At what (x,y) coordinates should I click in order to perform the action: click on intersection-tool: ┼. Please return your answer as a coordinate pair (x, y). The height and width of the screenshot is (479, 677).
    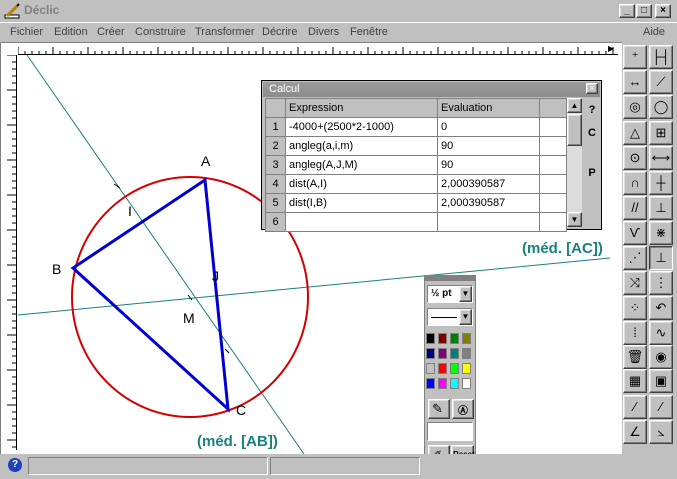
    Looking at the image, I should click on (661, 183).